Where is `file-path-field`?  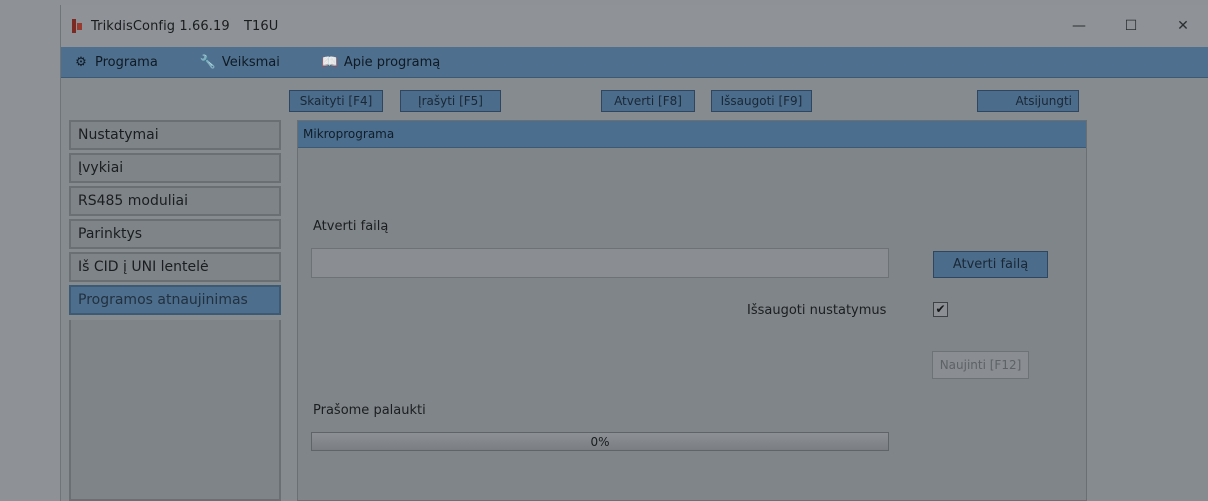 file-path-field is located at coordinates (600, 263).